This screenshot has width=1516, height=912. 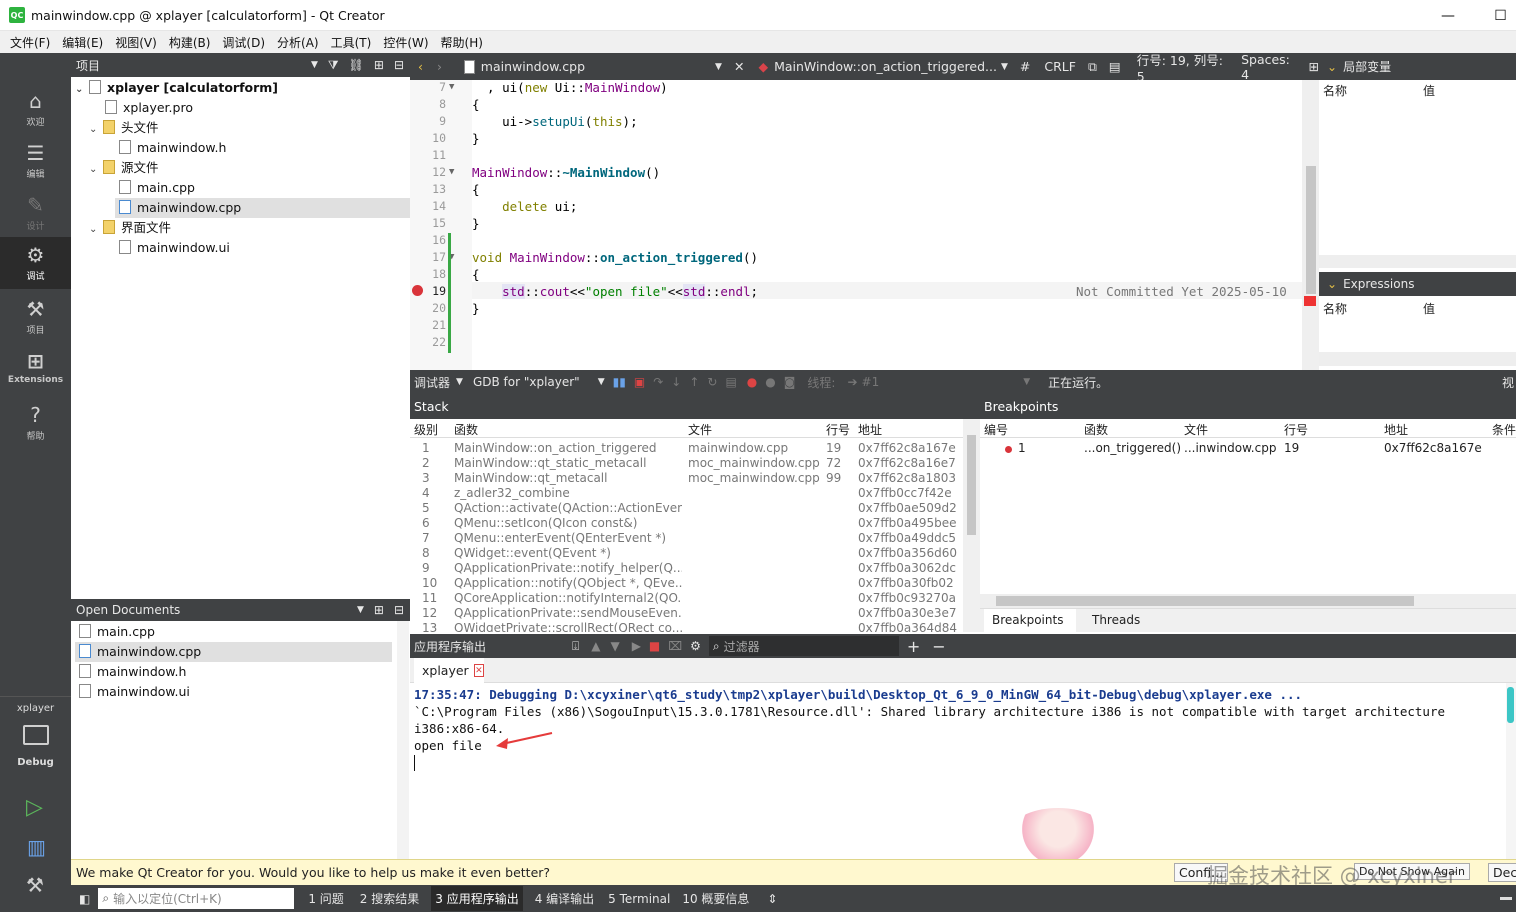 I want to click on disable-breakpoints-icon: ●, so click(x=770, y=382).